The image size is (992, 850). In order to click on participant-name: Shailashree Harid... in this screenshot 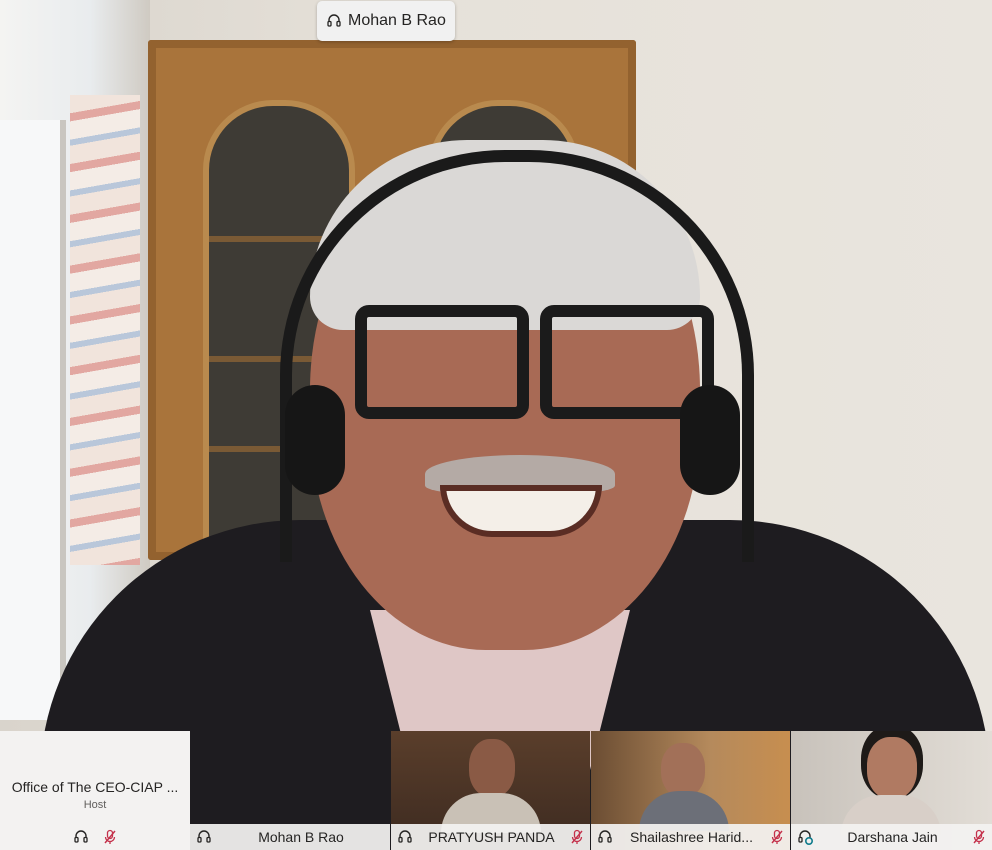, I will do `click(691, 837)`.